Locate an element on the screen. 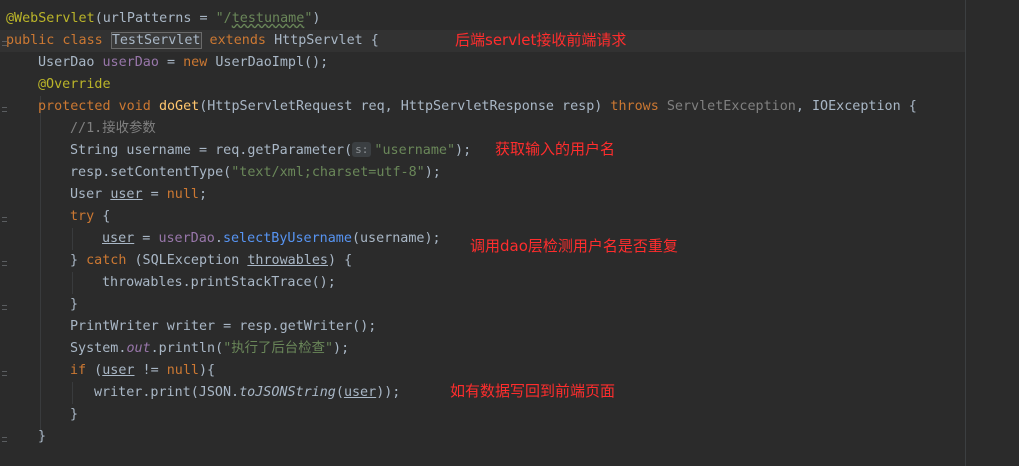  variable-name: throwables is located at coordinates (287, 260).